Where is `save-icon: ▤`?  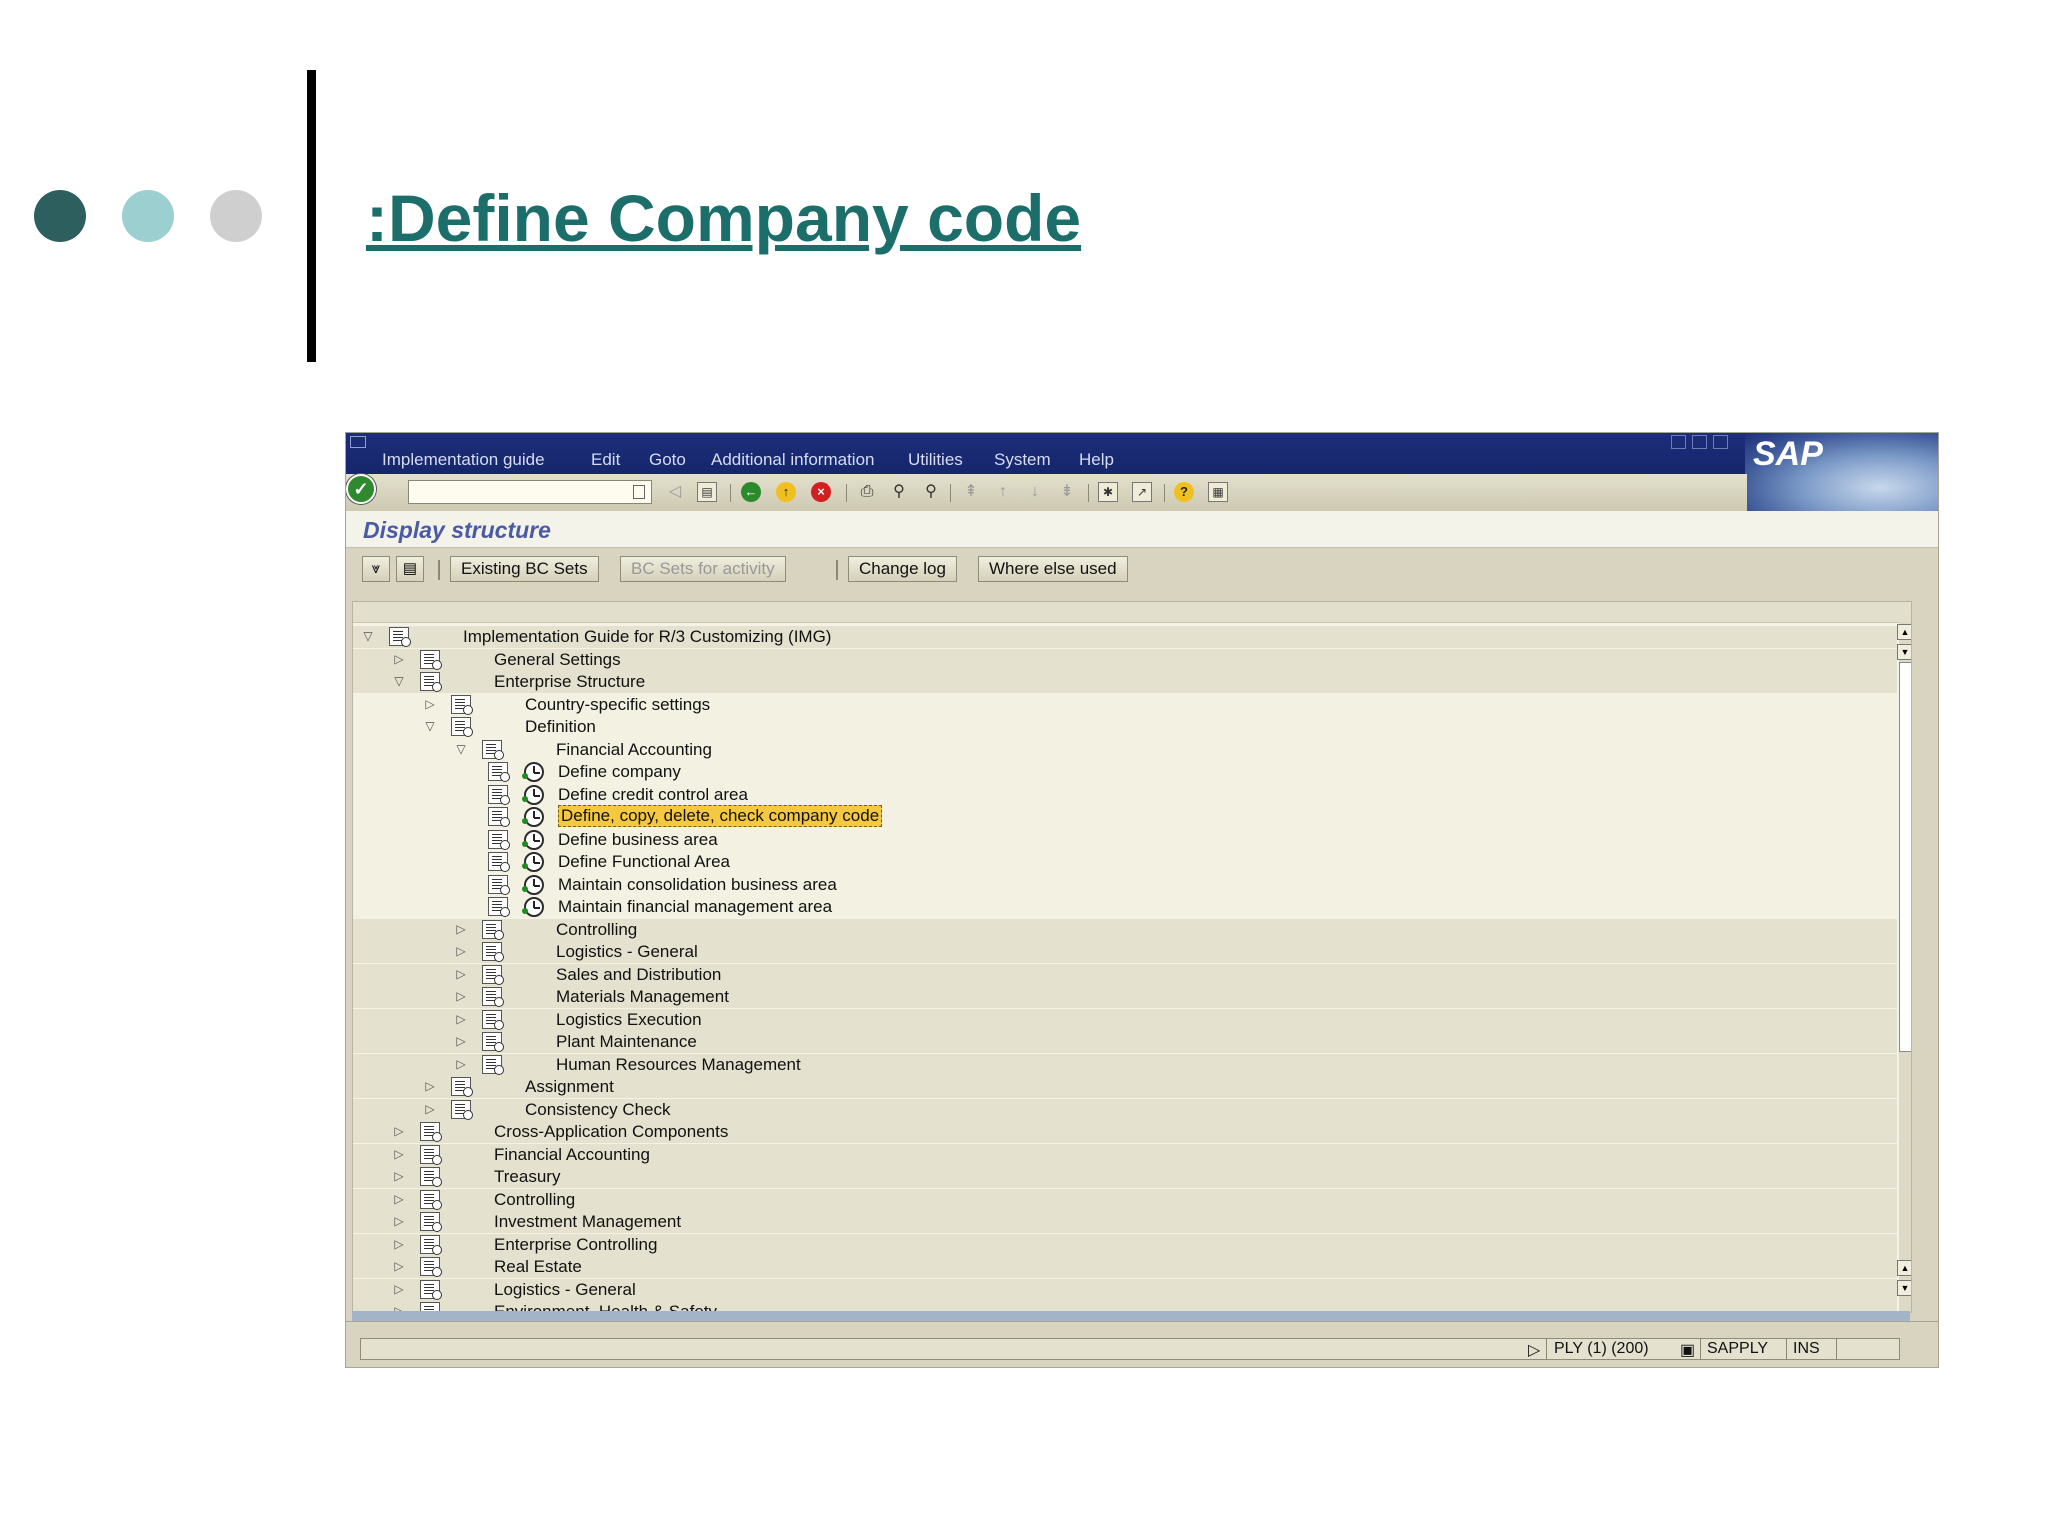
save-icon: ▤ is located at coordinates (707, 492).